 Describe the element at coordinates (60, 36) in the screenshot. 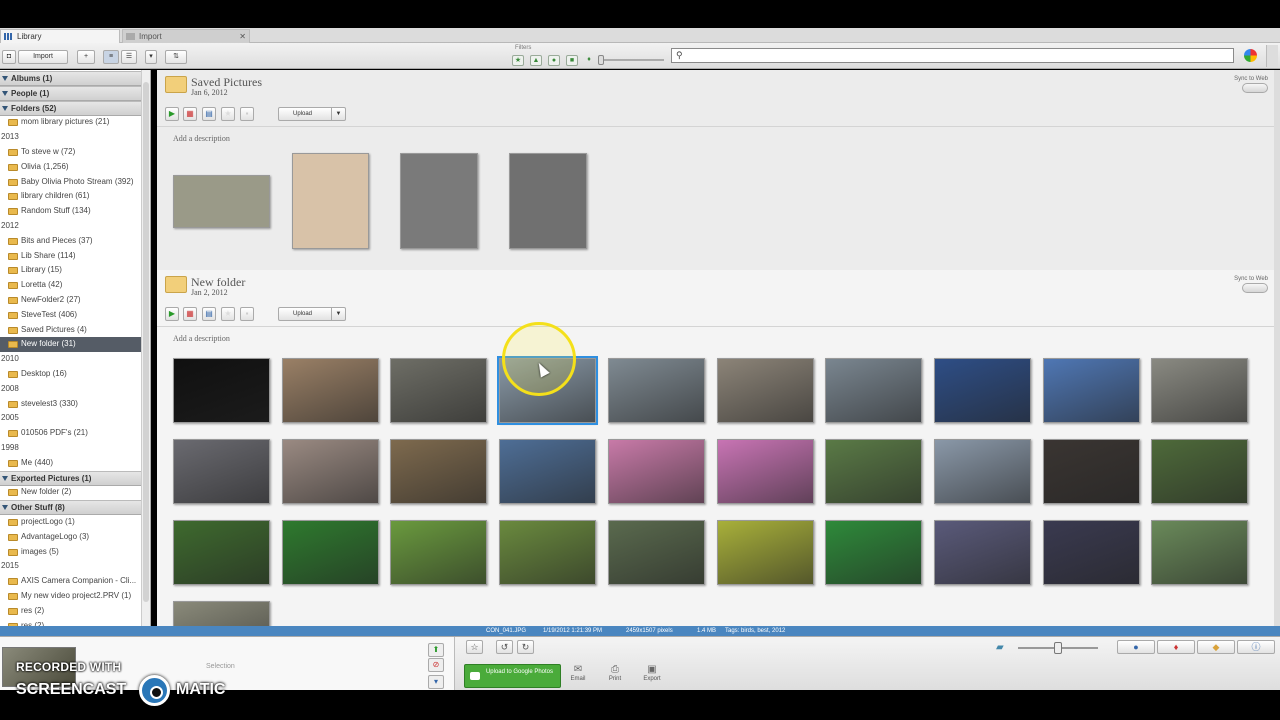

I see `tab-library: Library` at that location.